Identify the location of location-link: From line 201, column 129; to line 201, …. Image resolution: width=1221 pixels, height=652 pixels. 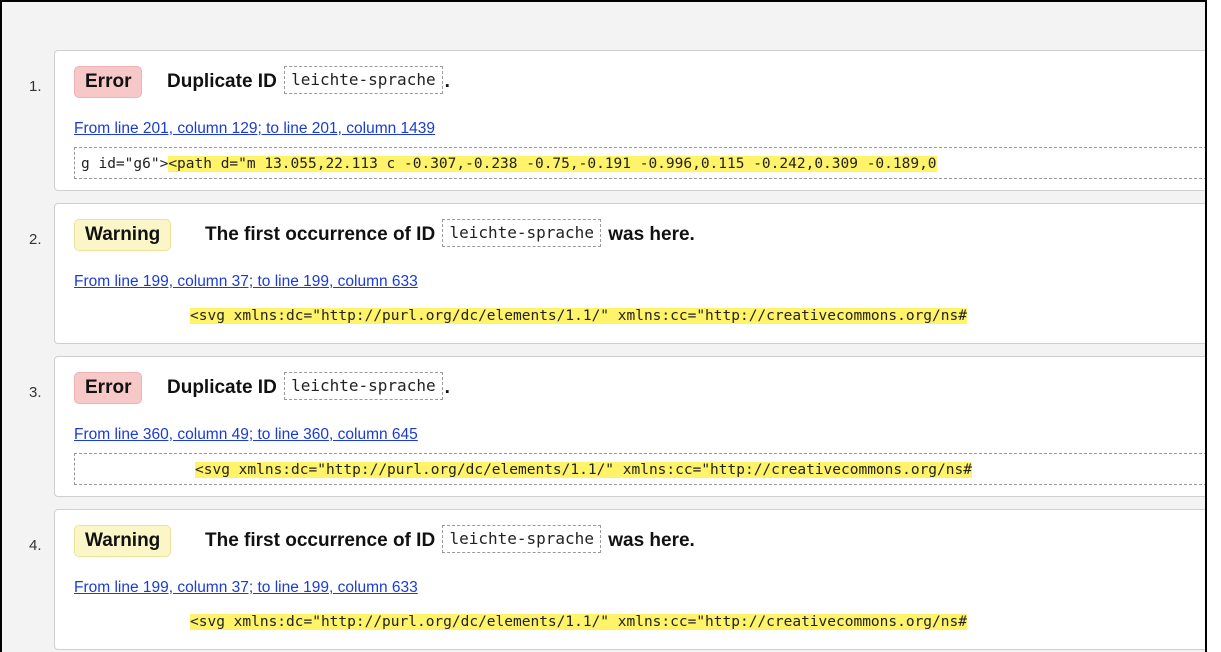
(254, 129).